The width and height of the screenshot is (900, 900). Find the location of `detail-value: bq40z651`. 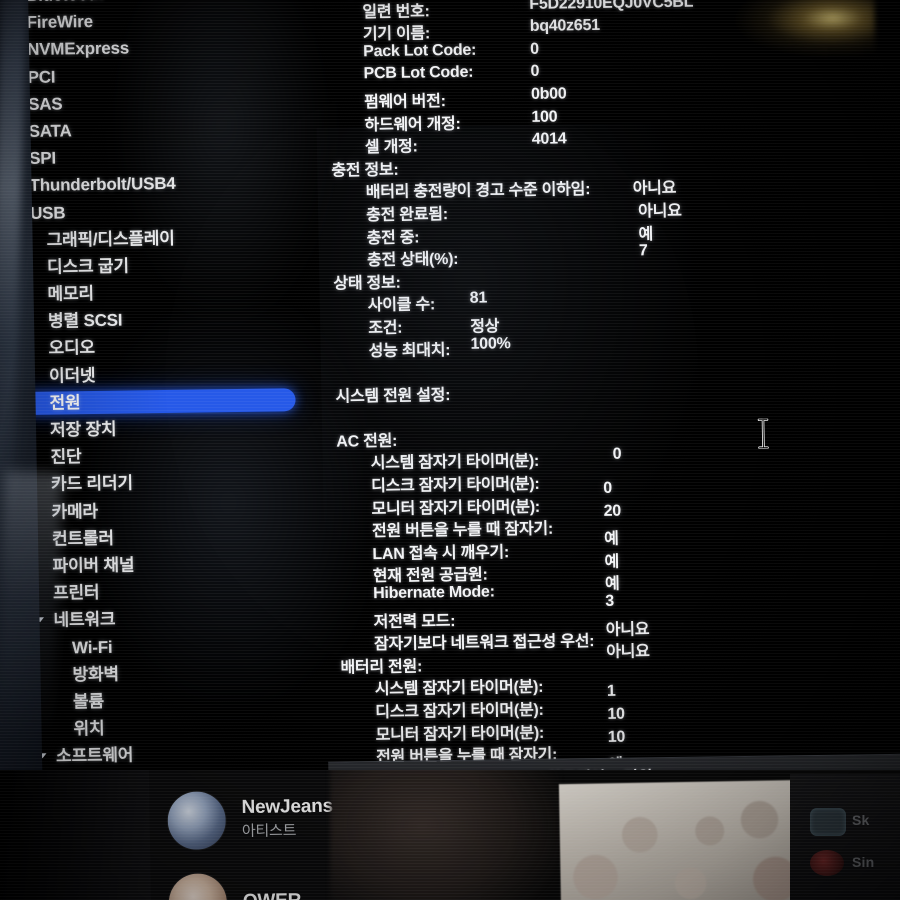

detail-value: bq40z651 is located at coordinates (564, 26).